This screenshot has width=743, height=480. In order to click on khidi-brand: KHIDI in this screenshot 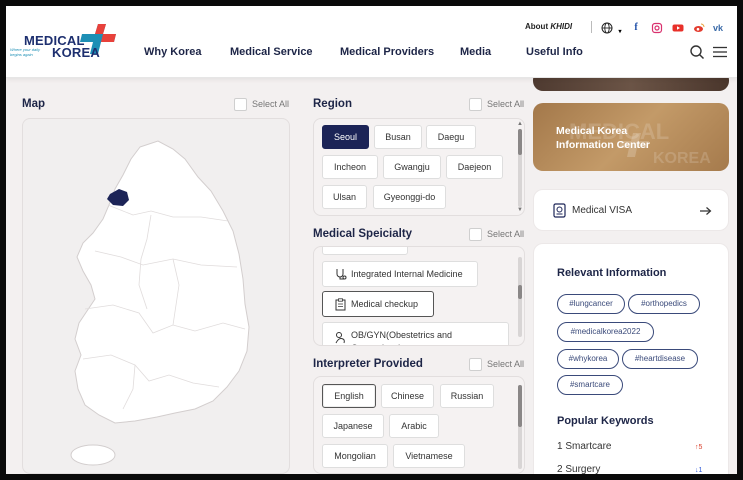, I will do `click(561, 26)`.